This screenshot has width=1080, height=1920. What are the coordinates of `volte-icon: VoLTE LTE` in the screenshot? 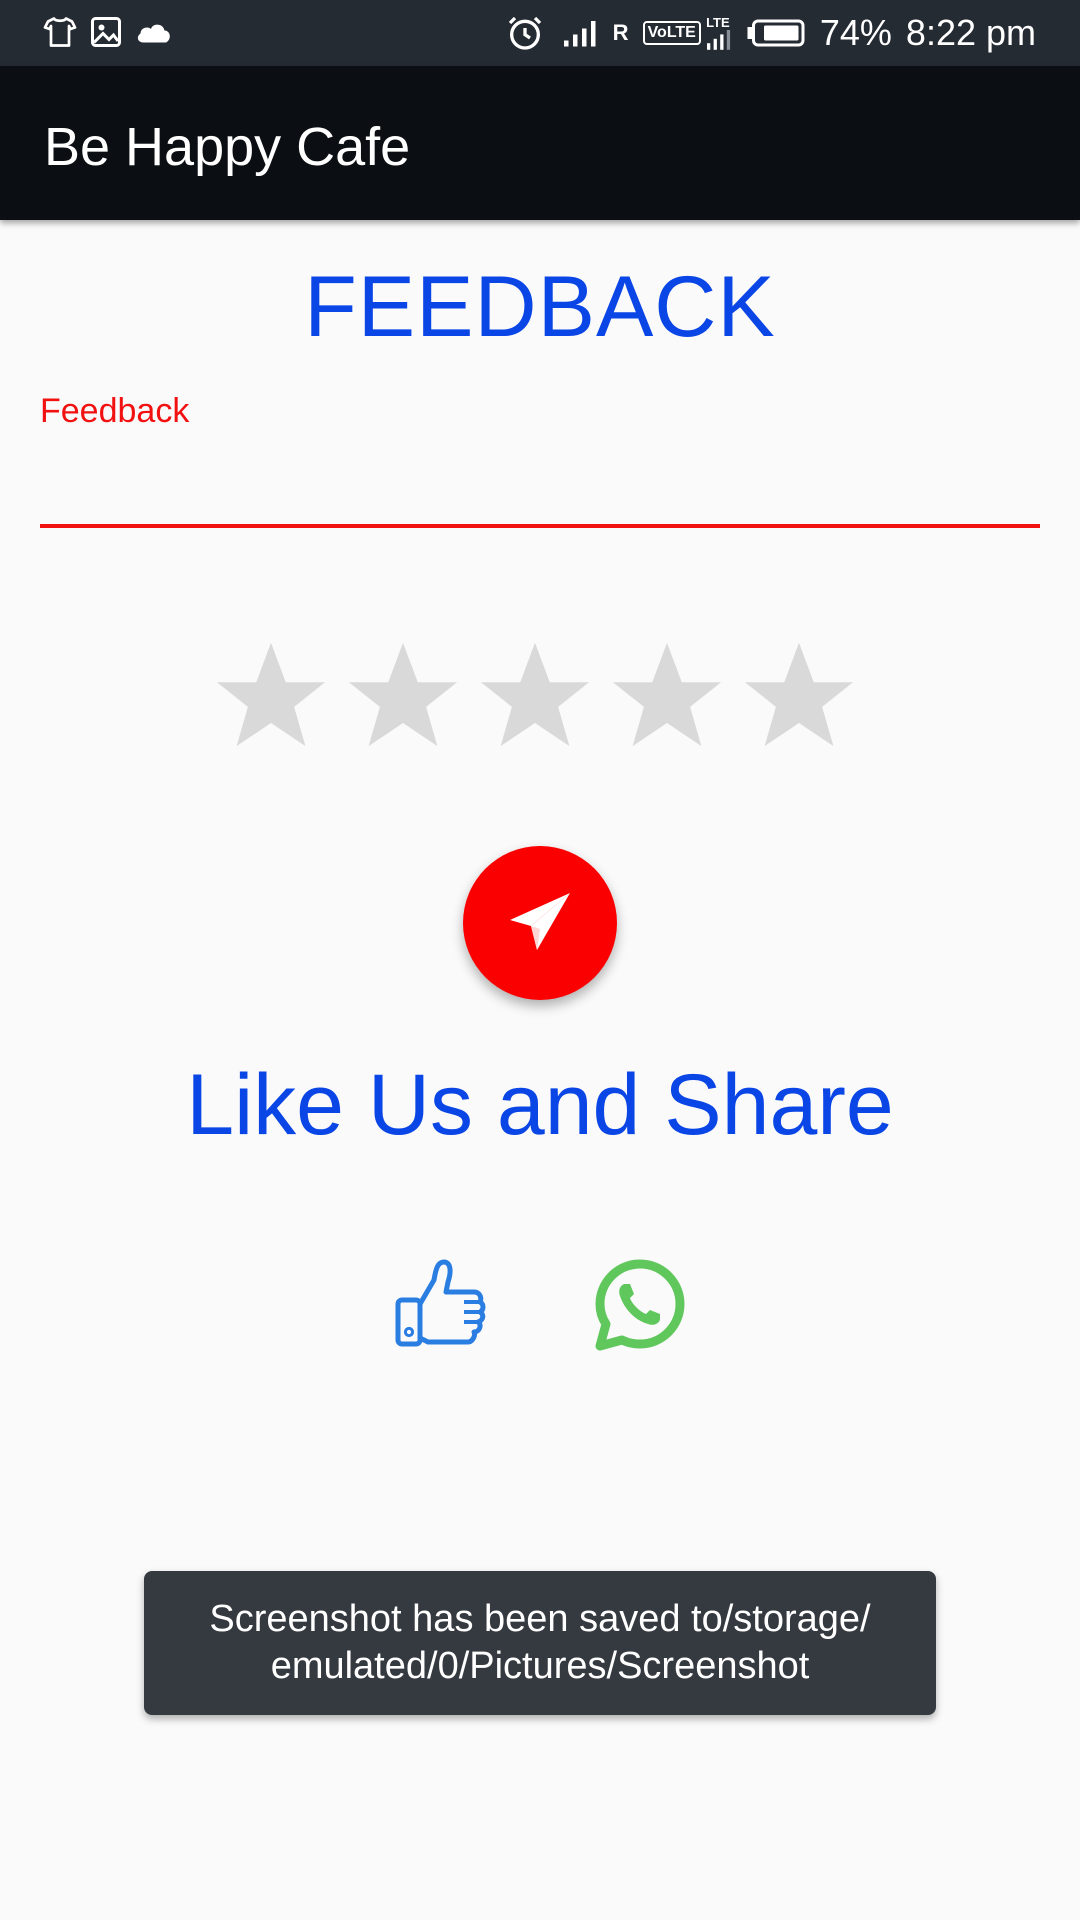 It's located at (687, 33).